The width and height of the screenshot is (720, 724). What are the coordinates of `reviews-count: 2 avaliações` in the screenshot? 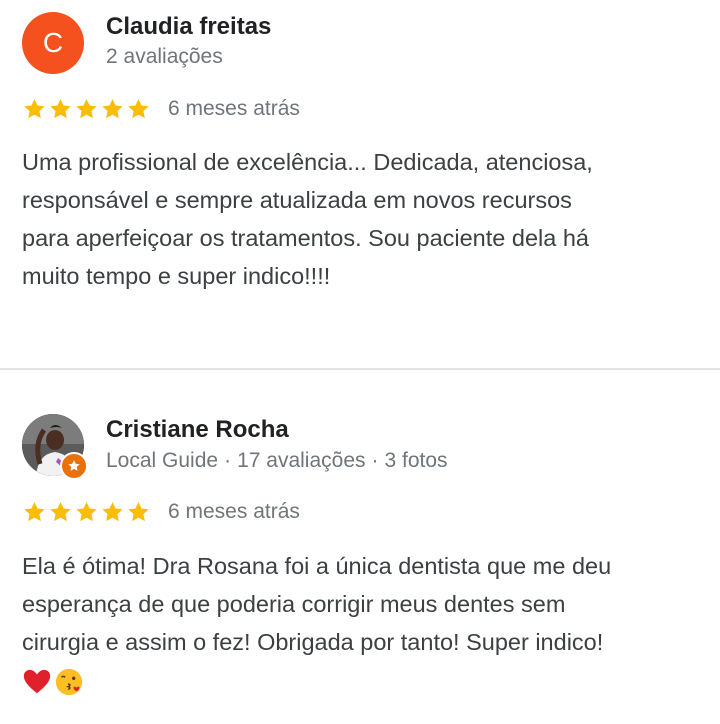 It's located at (164, 56).